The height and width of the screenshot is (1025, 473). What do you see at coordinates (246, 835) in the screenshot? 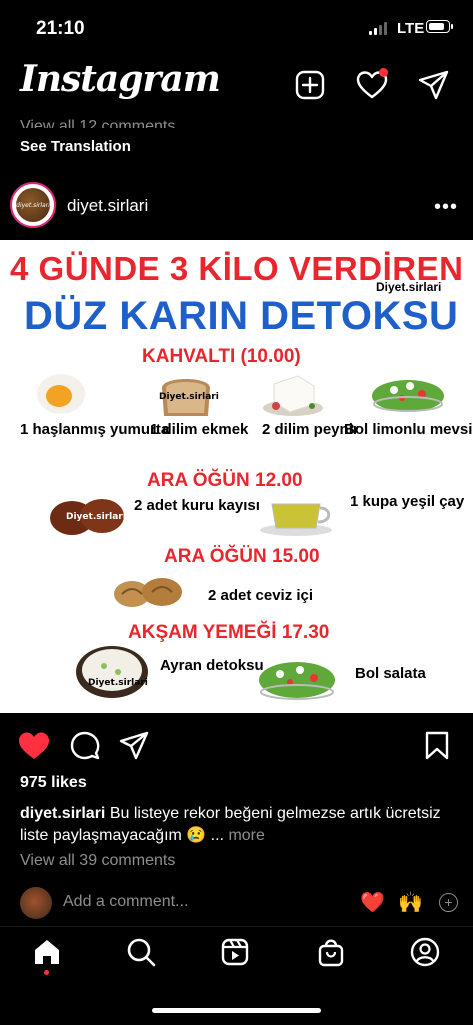
I see `caption-more-link: more` at bounding box center [246, 835].